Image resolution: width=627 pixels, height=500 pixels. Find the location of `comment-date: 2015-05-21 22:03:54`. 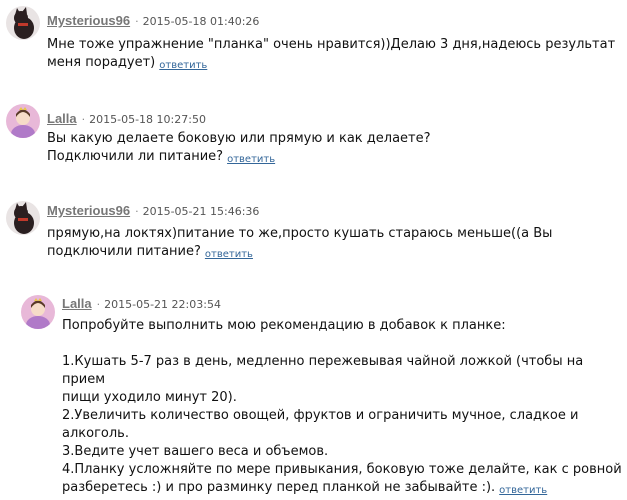

comment-date: 2015-05-21 22:03:54 is located at coordinates (162, 304).